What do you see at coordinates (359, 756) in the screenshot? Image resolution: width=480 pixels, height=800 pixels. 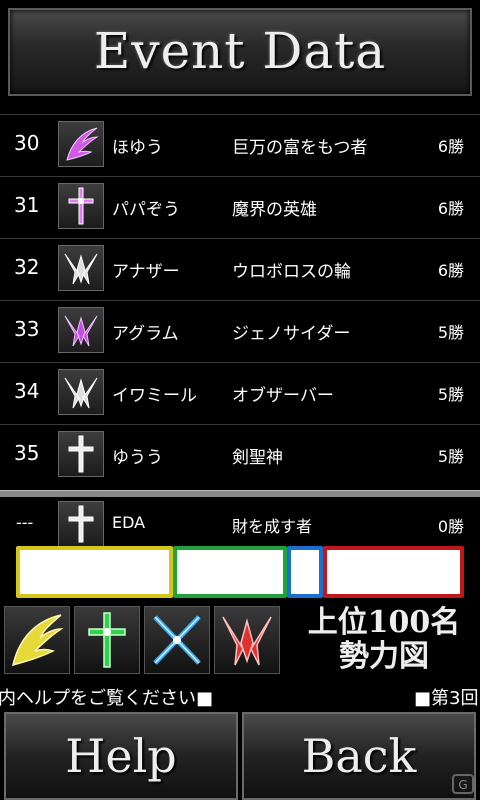 I see `back-button: Back` at bounding box center [359, 756].